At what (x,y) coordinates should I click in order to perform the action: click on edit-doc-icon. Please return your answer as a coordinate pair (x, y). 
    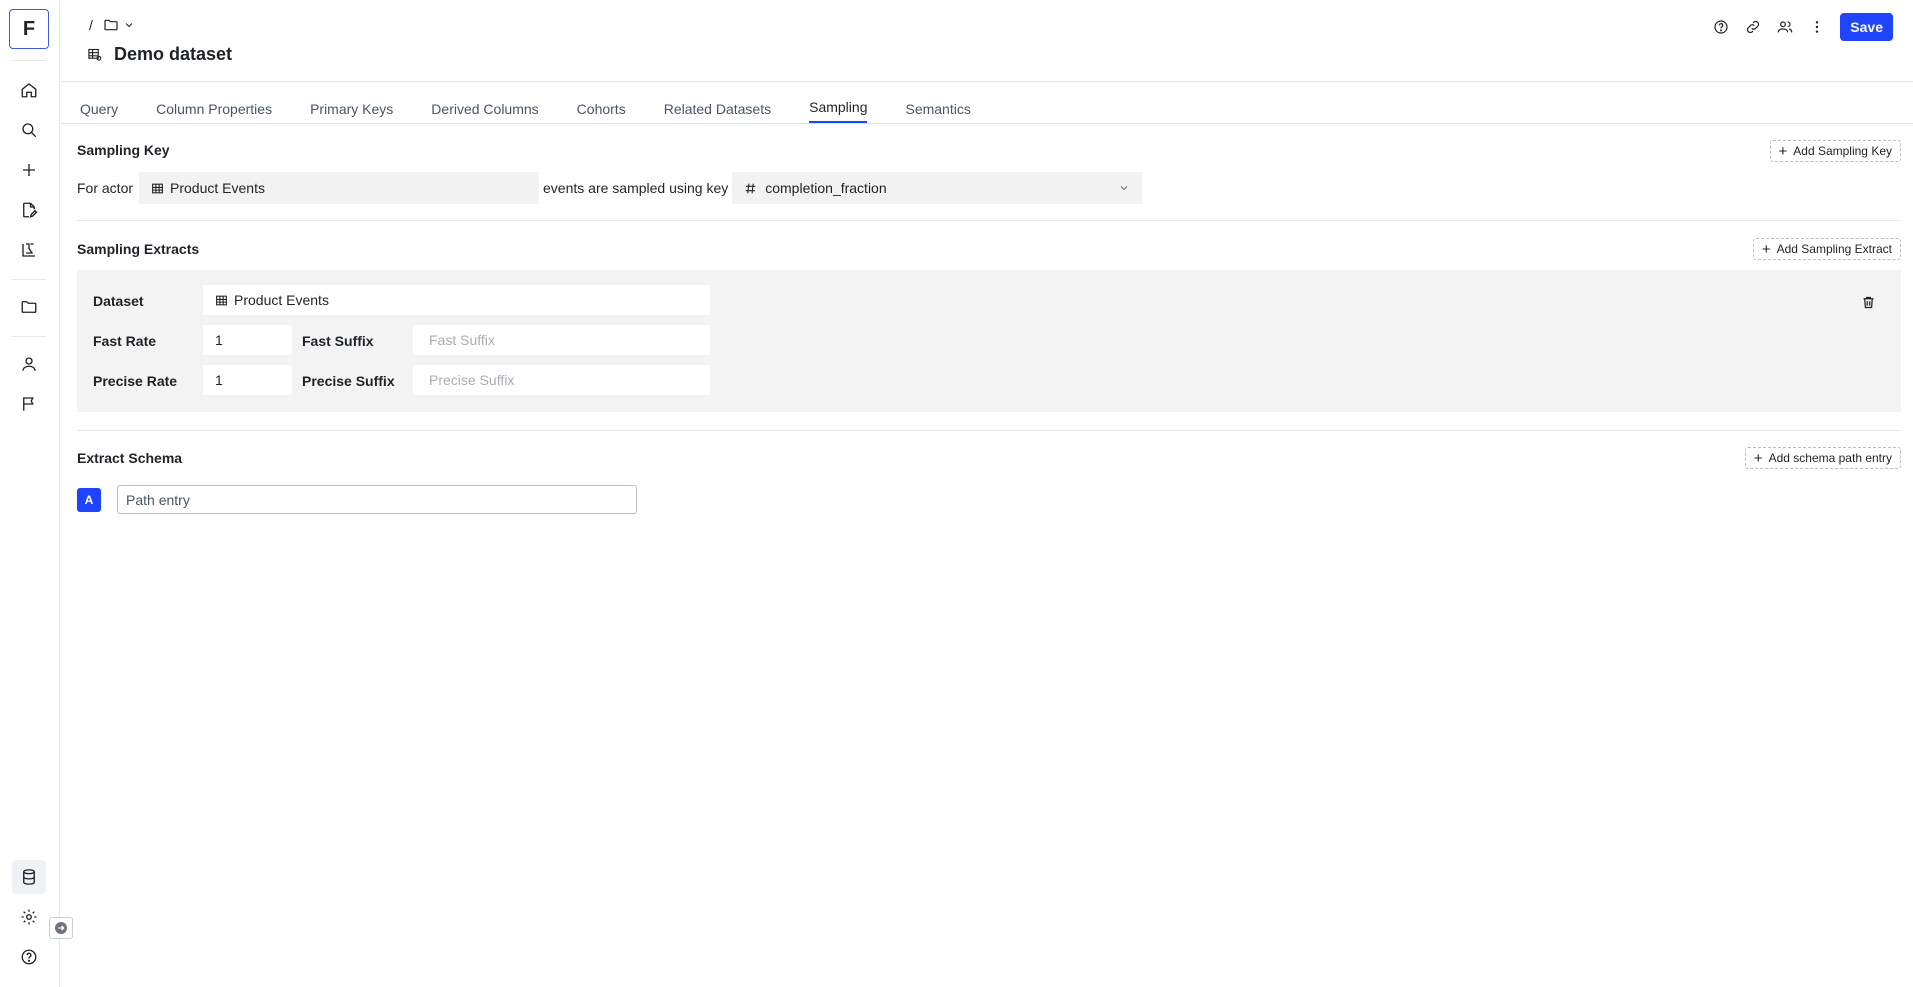
    Looking at the image, I should click on (29, 210).